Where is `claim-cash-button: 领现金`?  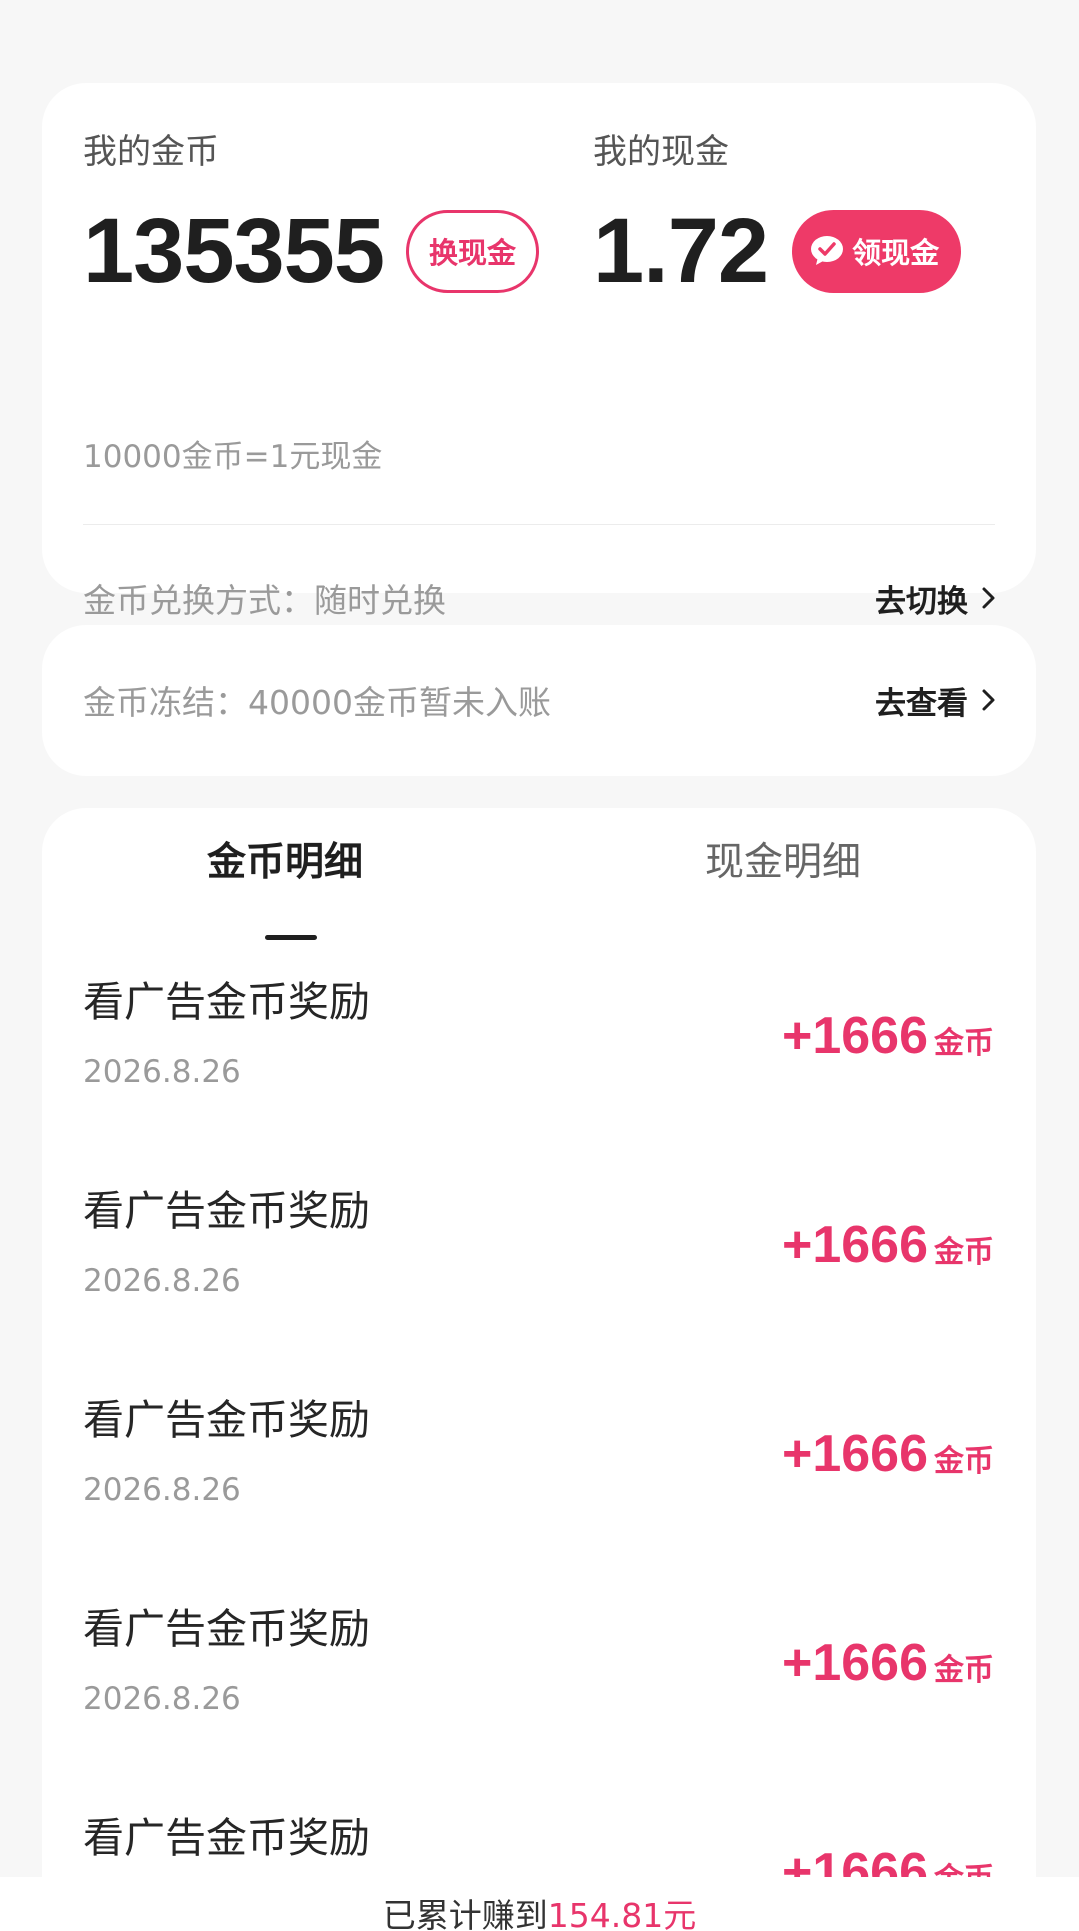 claim-cash-button: 领现金 is located at coordinates (877, 251).